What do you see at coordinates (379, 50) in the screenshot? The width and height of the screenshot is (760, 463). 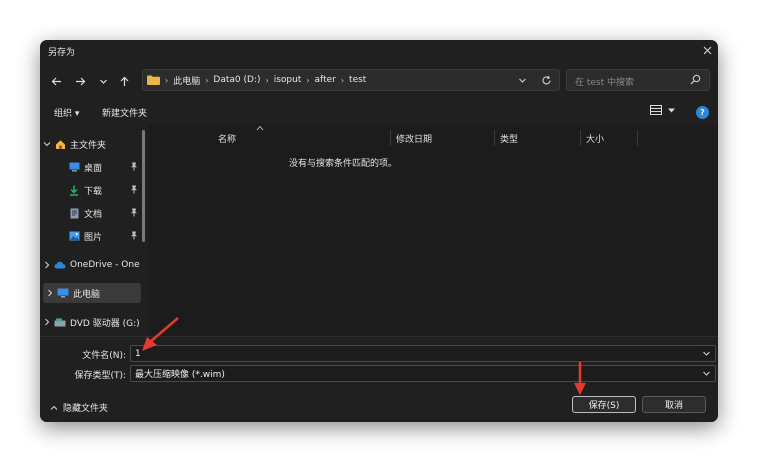 I see `title-bar: 另存为` at bounding box center [379, 50].